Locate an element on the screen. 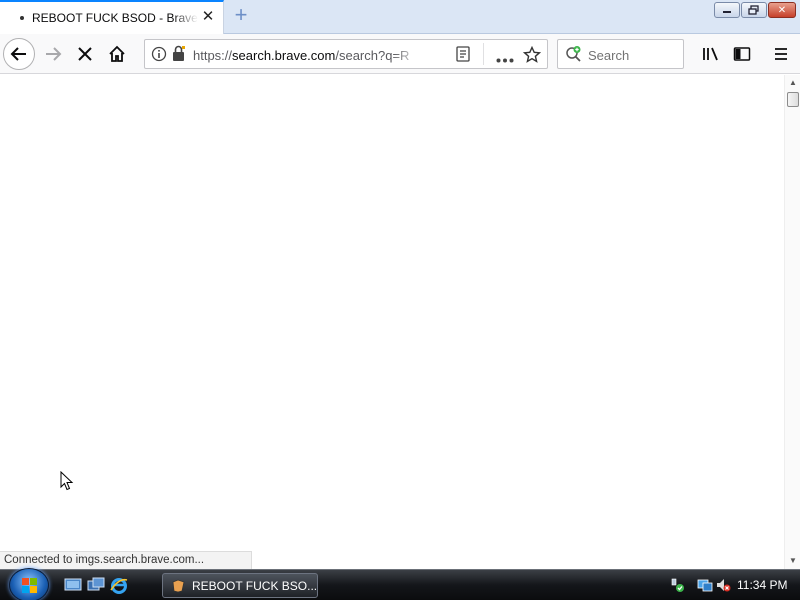  home-icon is located at coordinates (117, 54).